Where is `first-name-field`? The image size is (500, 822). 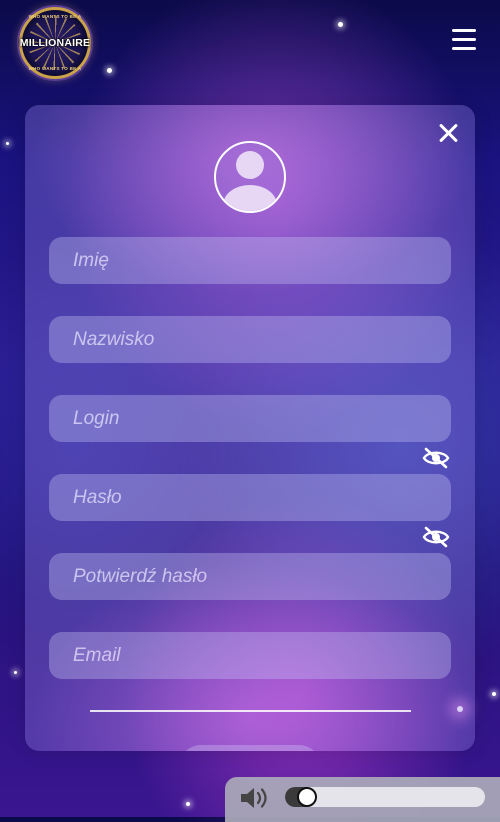
first-name-field is located at coordinates (250, 260).